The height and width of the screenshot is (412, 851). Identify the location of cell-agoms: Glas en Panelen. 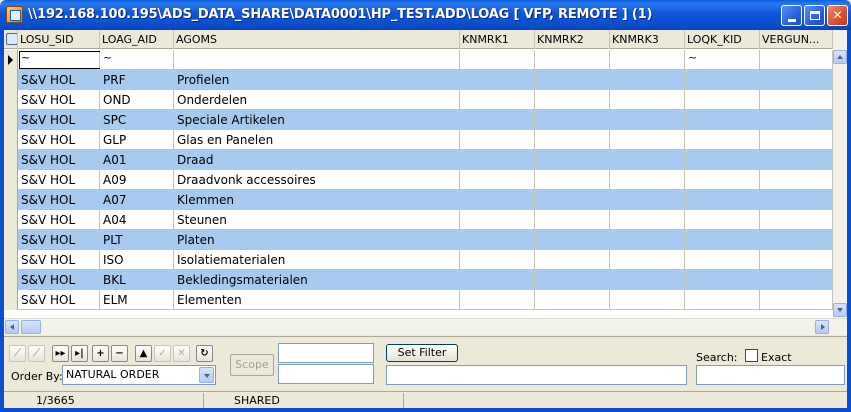
(317, 140).